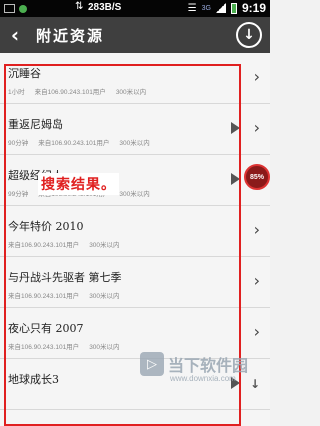 Image resolution: width=320 pixels, height=426 pixels. Describe the element at coordinates (135, 231) in the screenshot. I see `list-item: 今年特价 2010 来自106.90.243.101用户 300米以内 ›` at that location.